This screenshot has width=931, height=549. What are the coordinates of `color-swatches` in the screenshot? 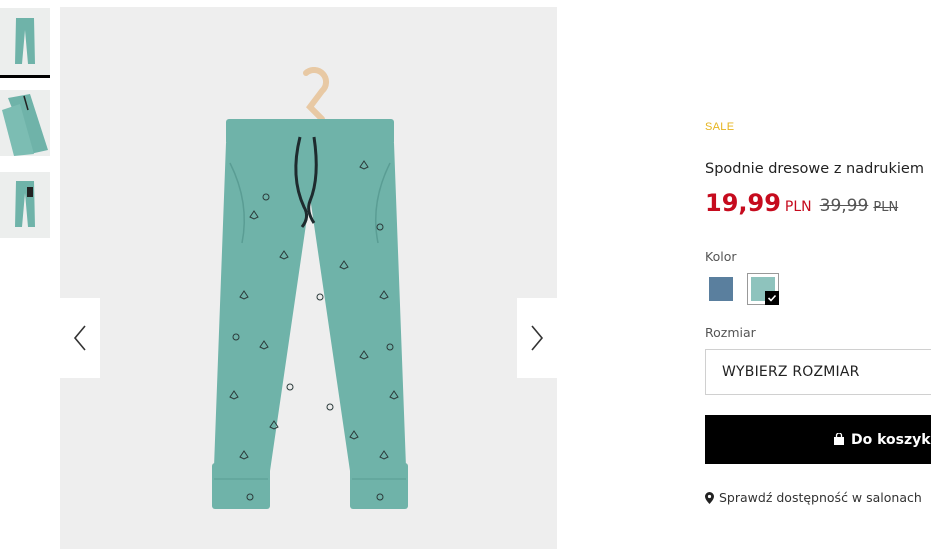 It's located at (742, 289).